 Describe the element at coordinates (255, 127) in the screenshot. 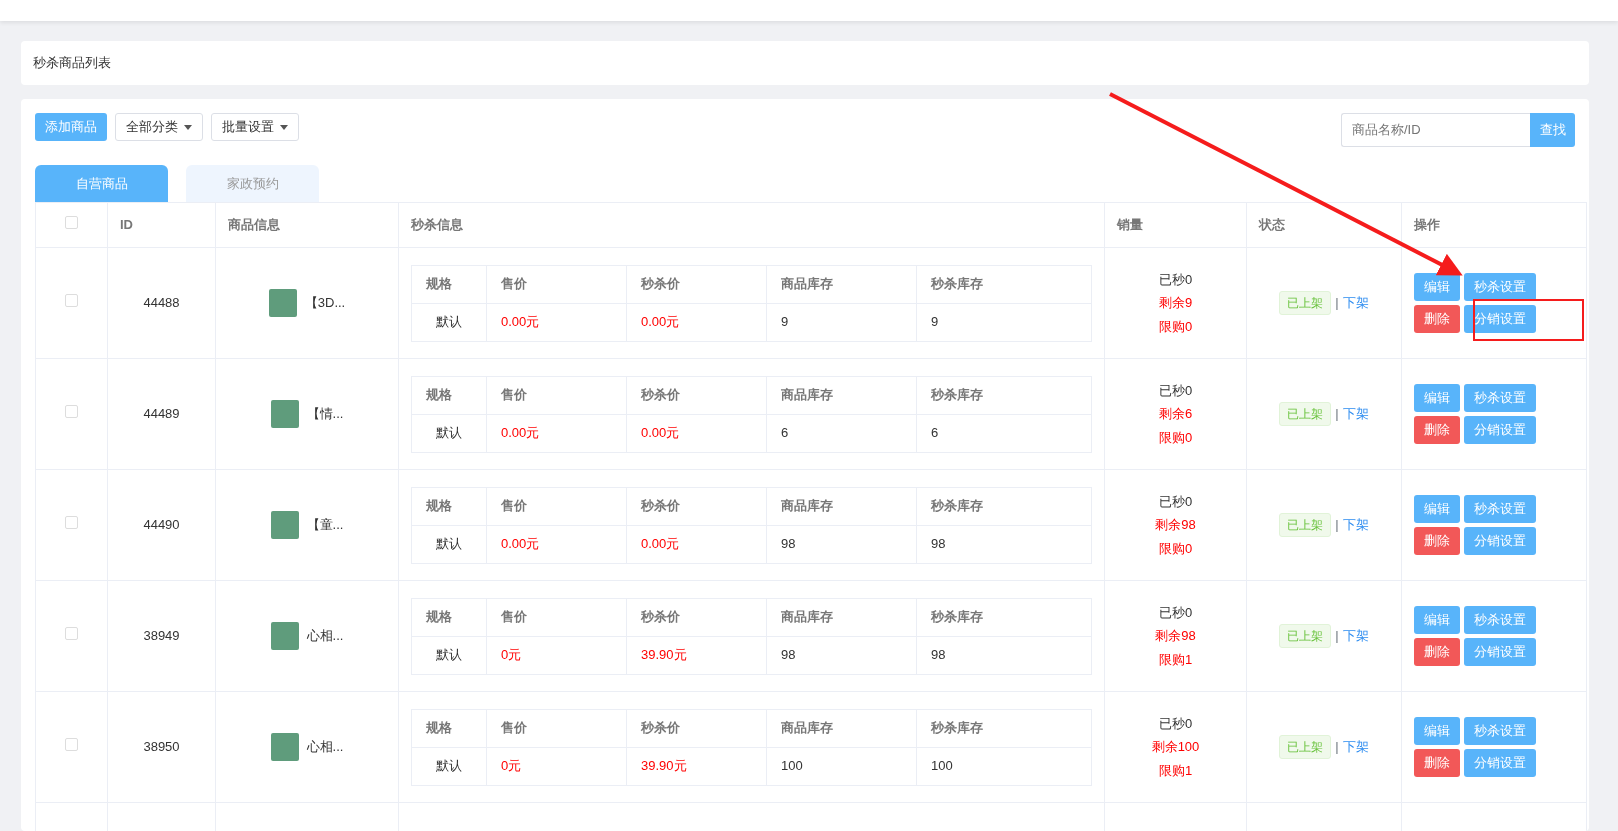

I see `batch-settings-dropdown: 批量设置` at that location.